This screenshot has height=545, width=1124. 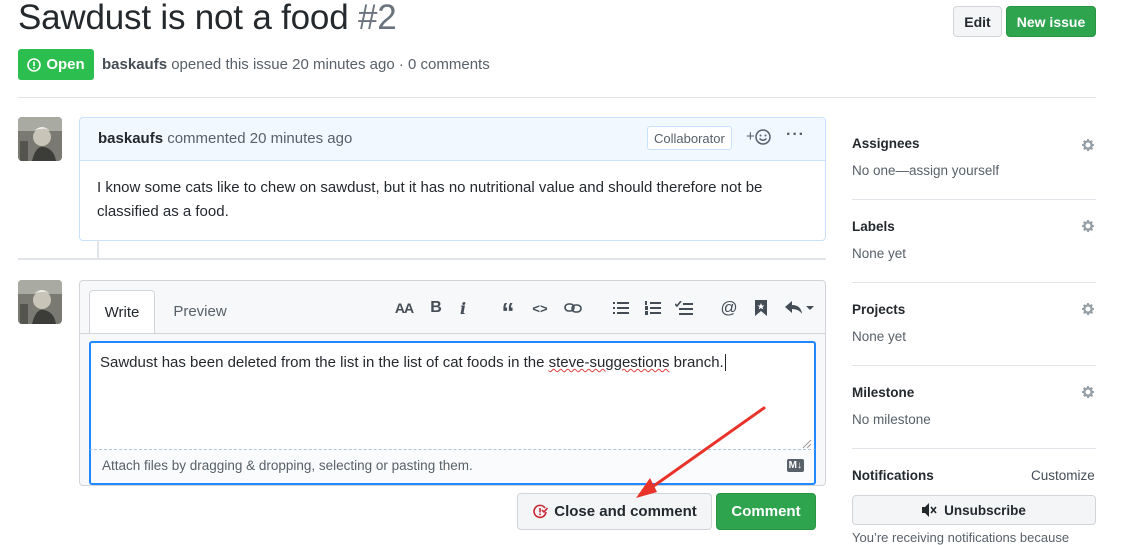 What do you see at coordinates (452, 333) in the screenshot?
I see `tab-divider` at bounding box center [452, 333].